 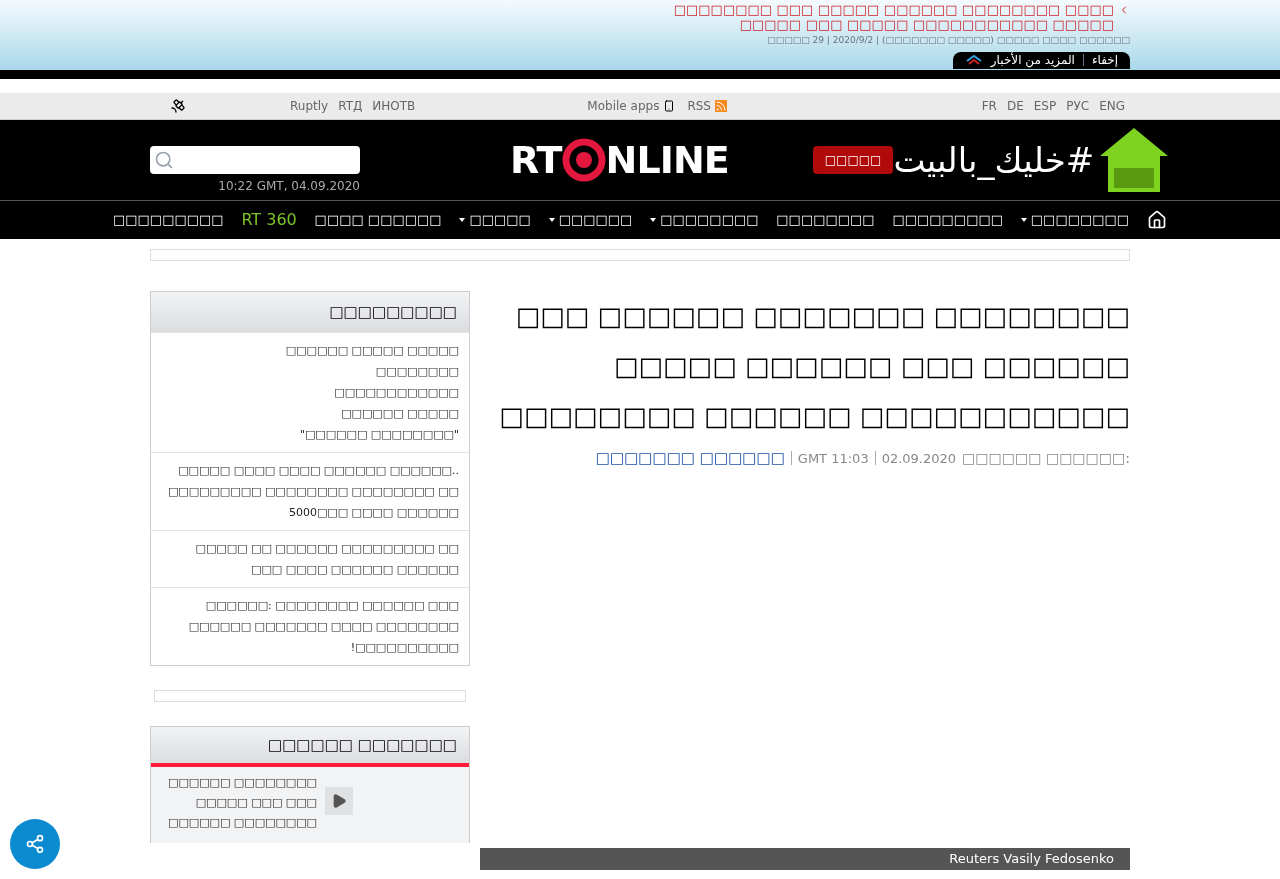 I want to click on partner-link: Ruptly, so click(x=309, y=106).